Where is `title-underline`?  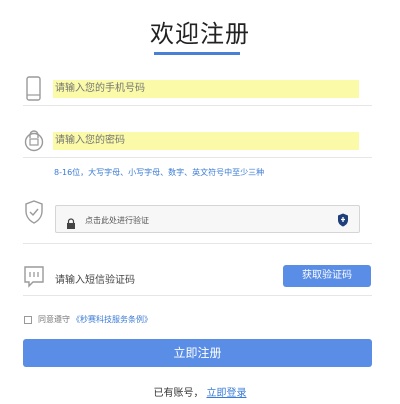
title-underline is located at coordinates (197, 53).